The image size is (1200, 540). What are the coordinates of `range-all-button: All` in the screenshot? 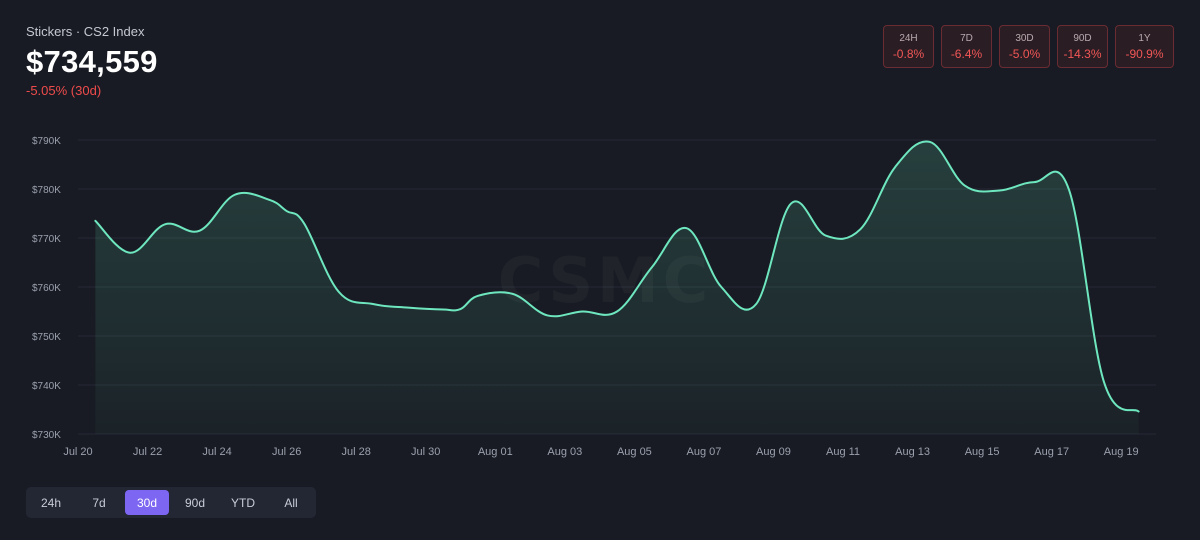 It's located at (291, 502).